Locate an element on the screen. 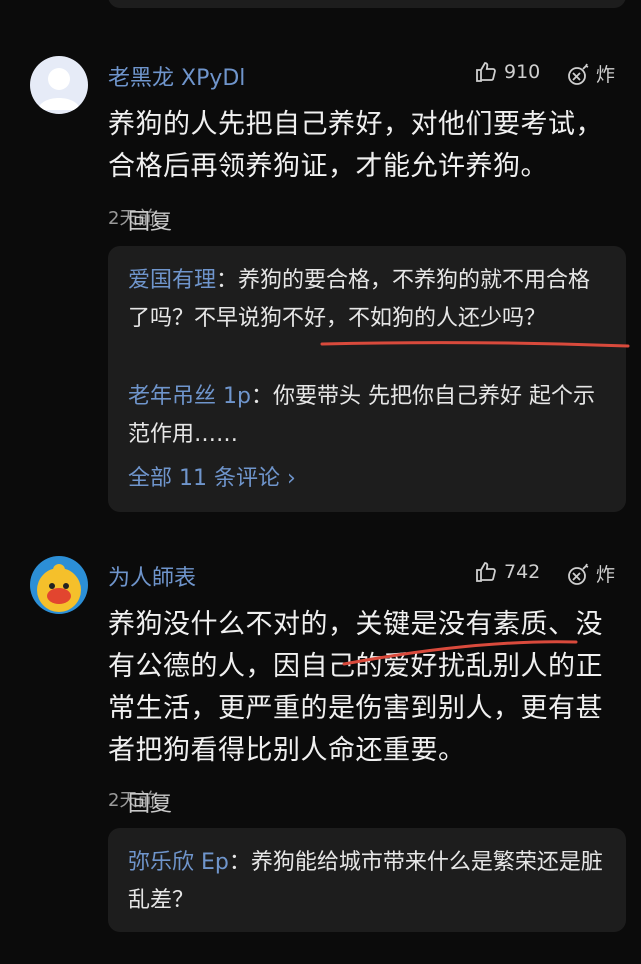  replies-box: 弥乐欣 Ep：养狗能给城市带来什么是繁荣还是脏乱差？ is located at coordinates (367, 880).